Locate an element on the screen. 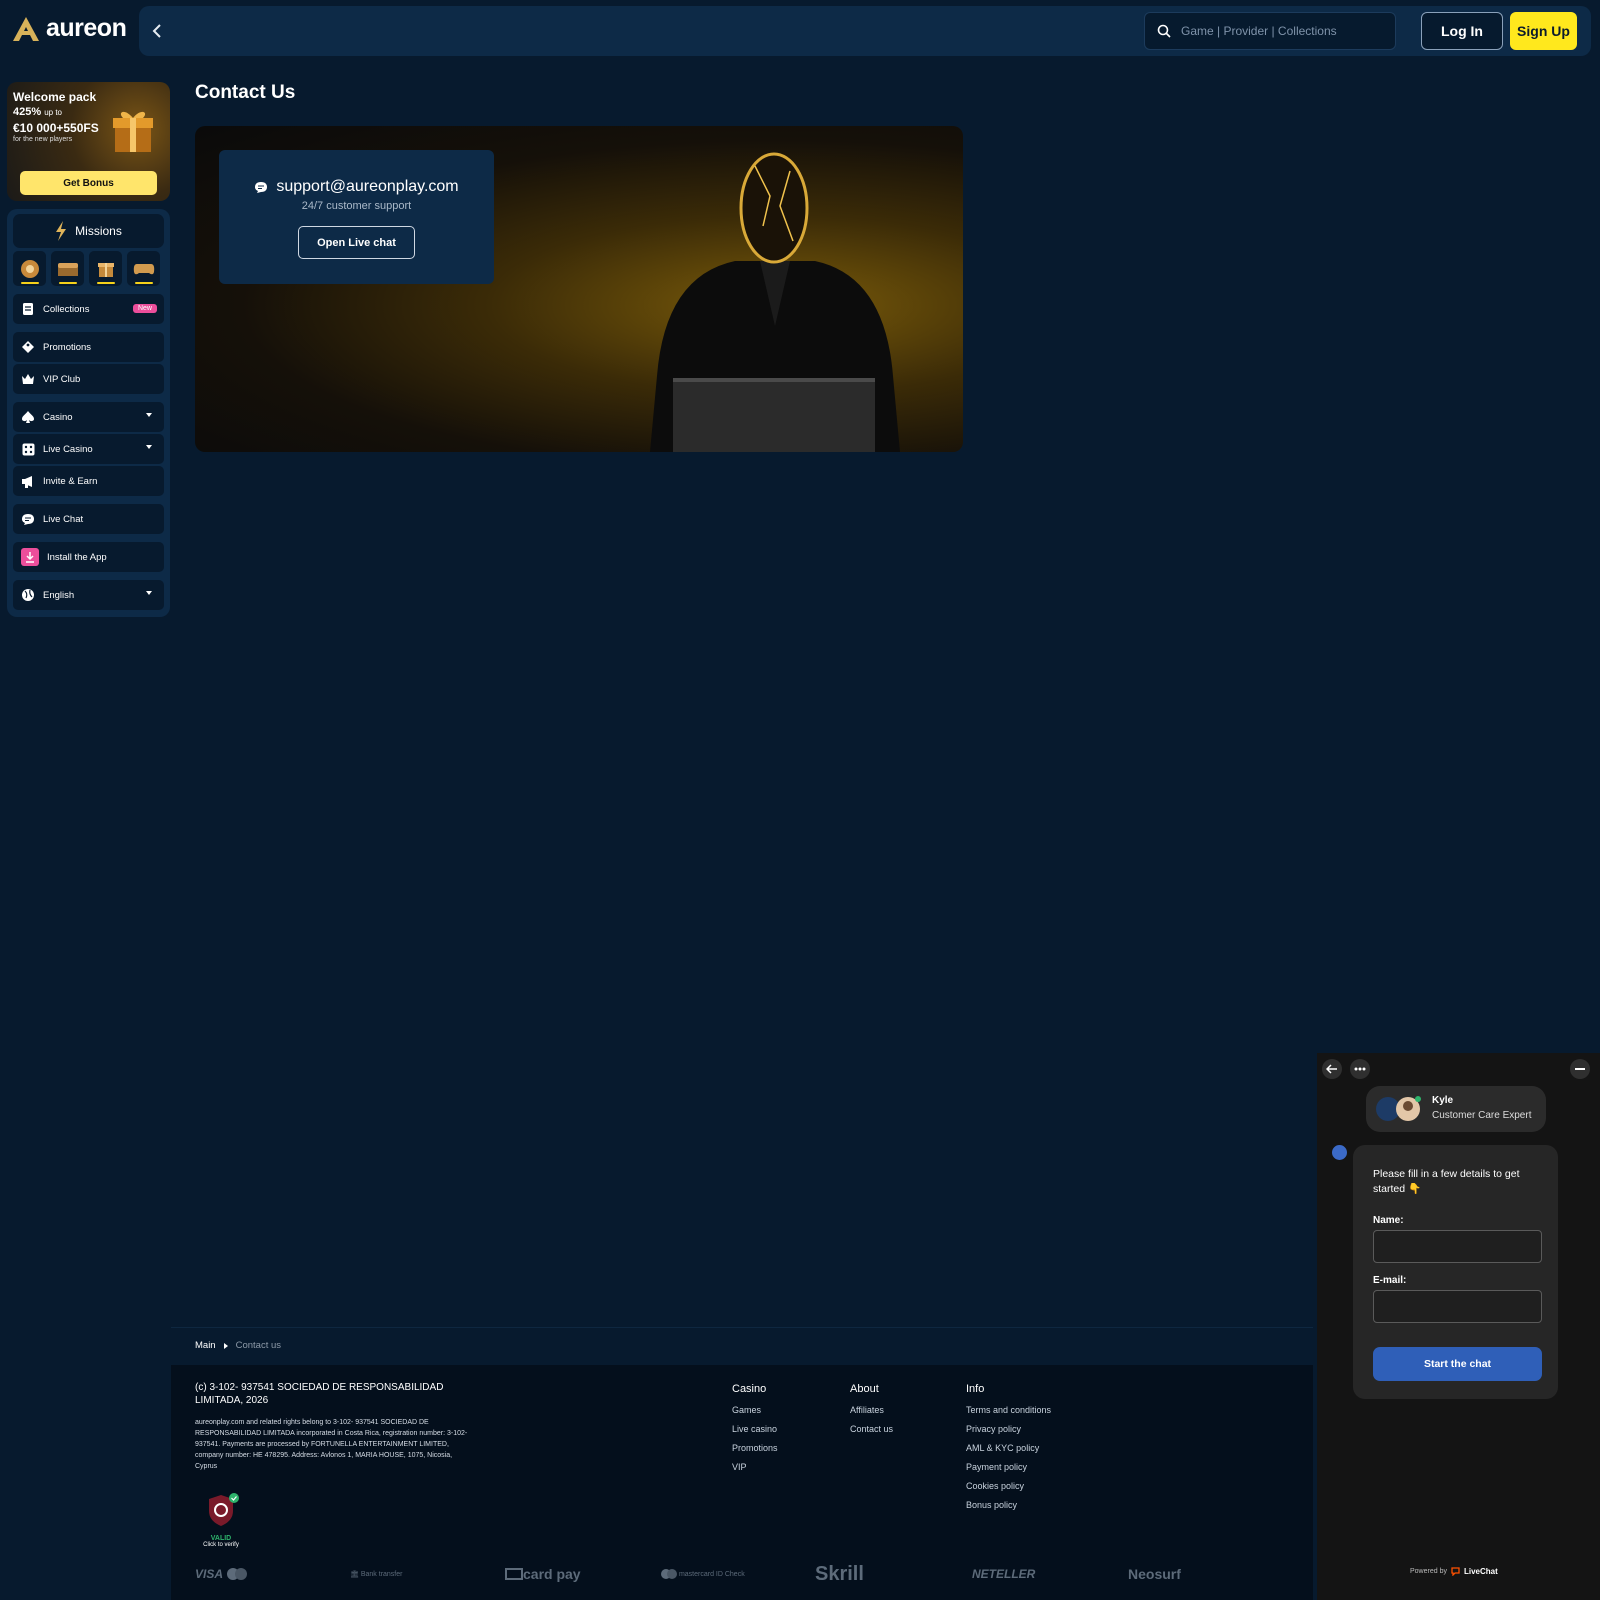 This screenshot has width=1600, height=1600. search-box is located at coordinates (1270, 31).